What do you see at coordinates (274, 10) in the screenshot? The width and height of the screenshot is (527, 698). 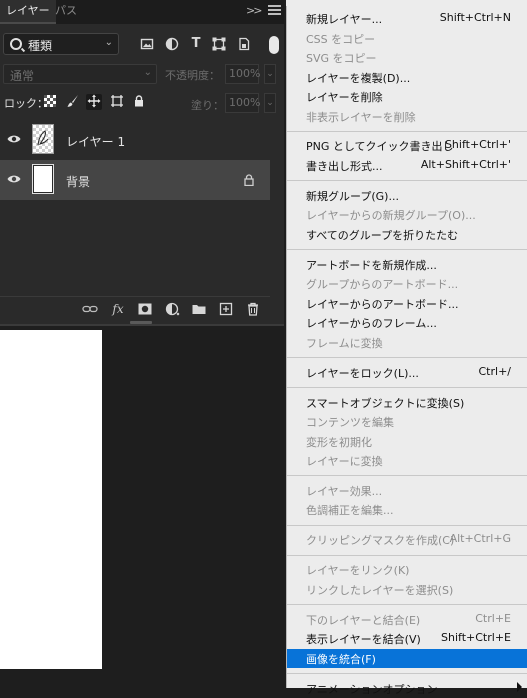 I see `panel-menu-icon` at bounding box center [274, 10].